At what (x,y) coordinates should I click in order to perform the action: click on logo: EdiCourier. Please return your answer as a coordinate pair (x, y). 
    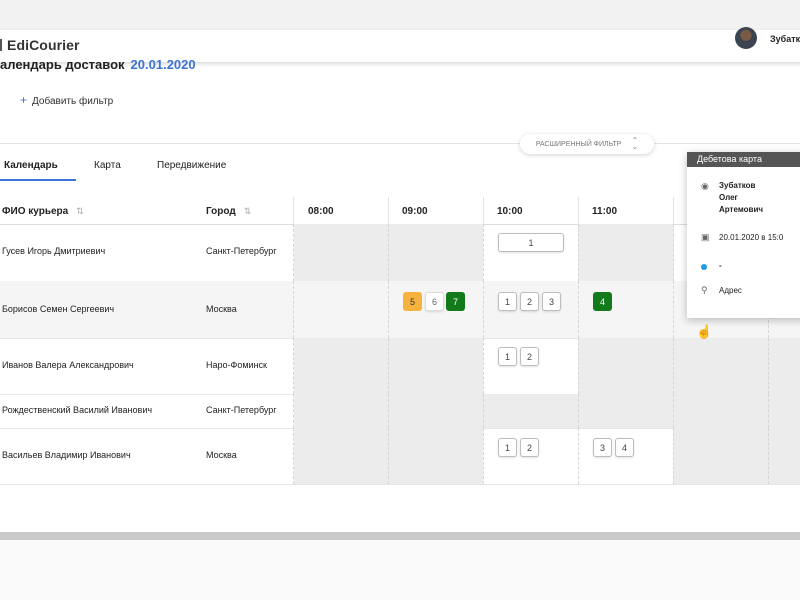
    Looking at the image, I should click on (40, 45).